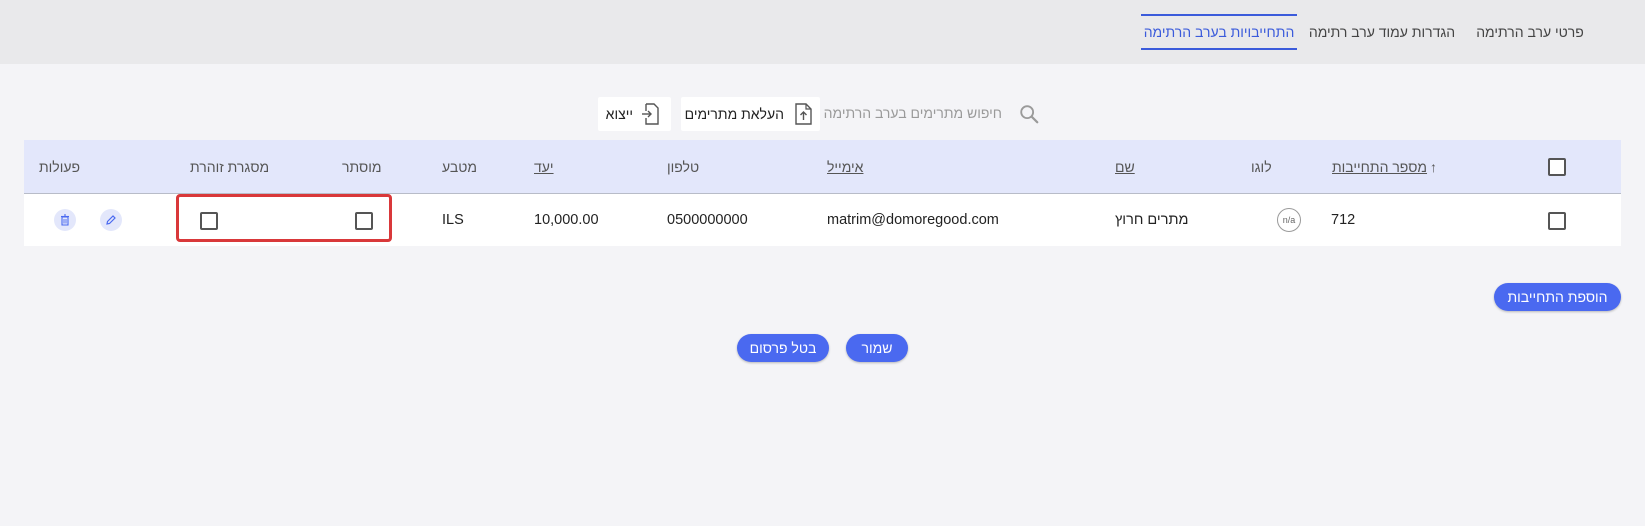  I want to click on header-target: יעד, so click(544, 167).